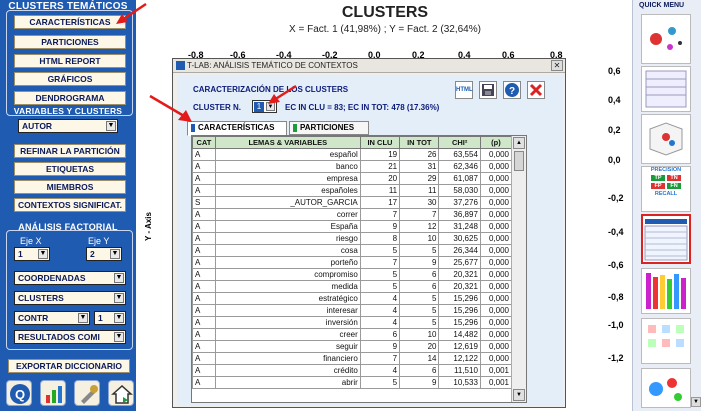  I want to click on col-in-tot: IN TOT, so click(419, 142).